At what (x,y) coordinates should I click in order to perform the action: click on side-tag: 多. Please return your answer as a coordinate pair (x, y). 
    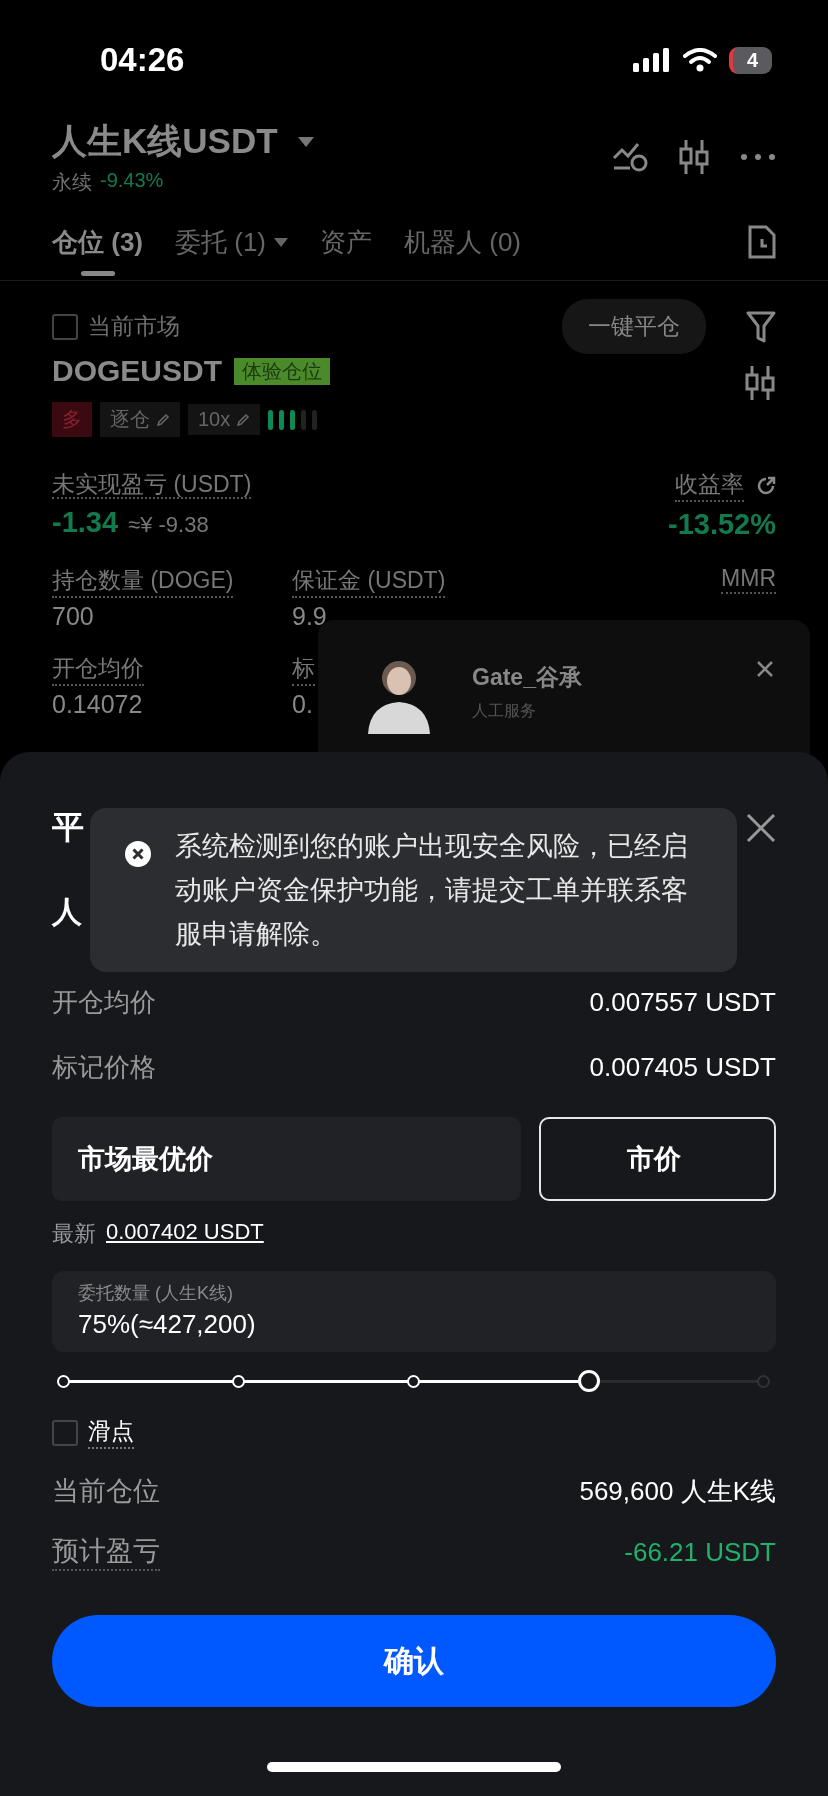
    Looking at the image, I should click on (72, 419).